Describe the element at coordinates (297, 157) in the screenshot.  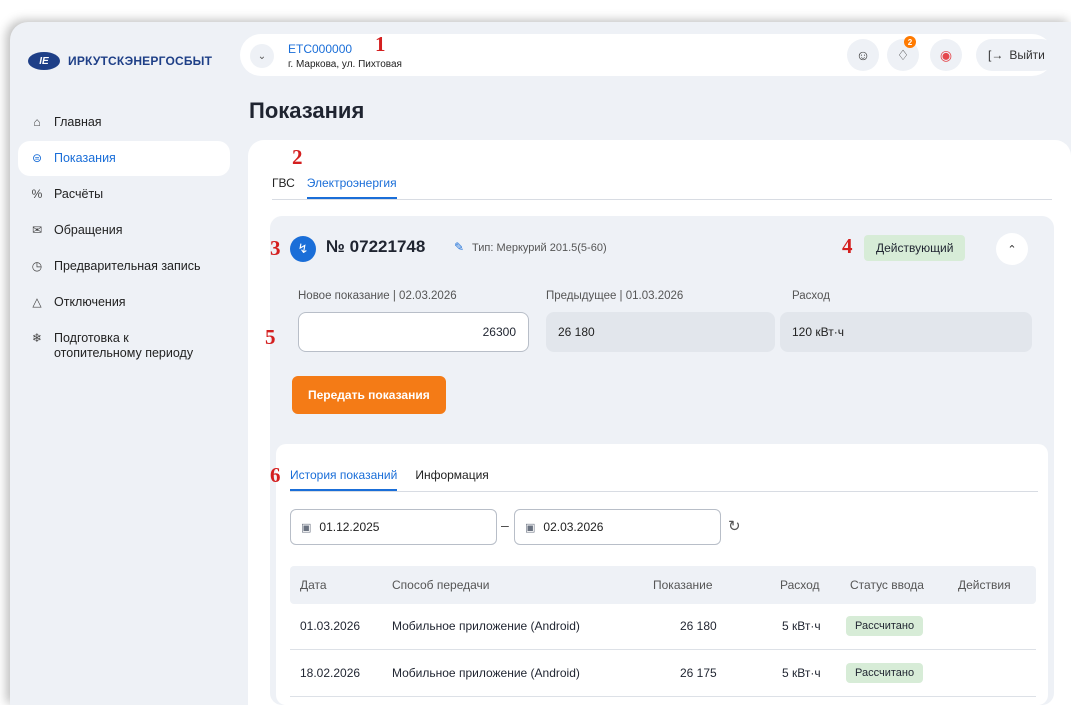
I see `annotation-marker-2: 2` at that location.